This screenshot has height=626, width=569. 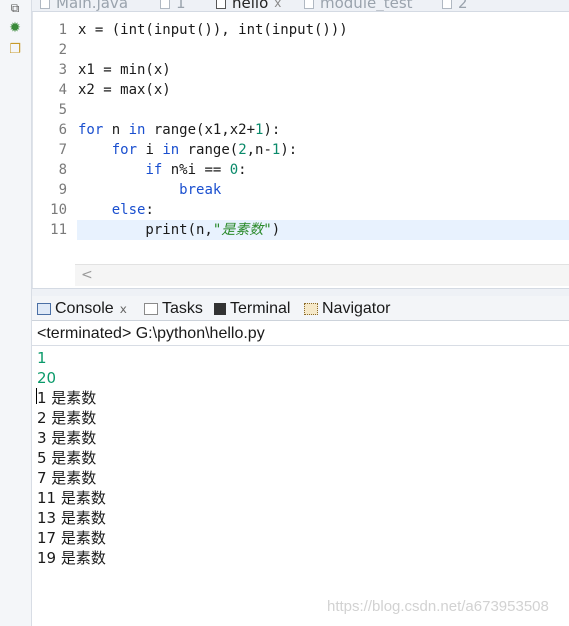 I want to click on console-view-tab-bar: Console ⅹ Tasks Terminal Navigator, so click(x=300, y=308).